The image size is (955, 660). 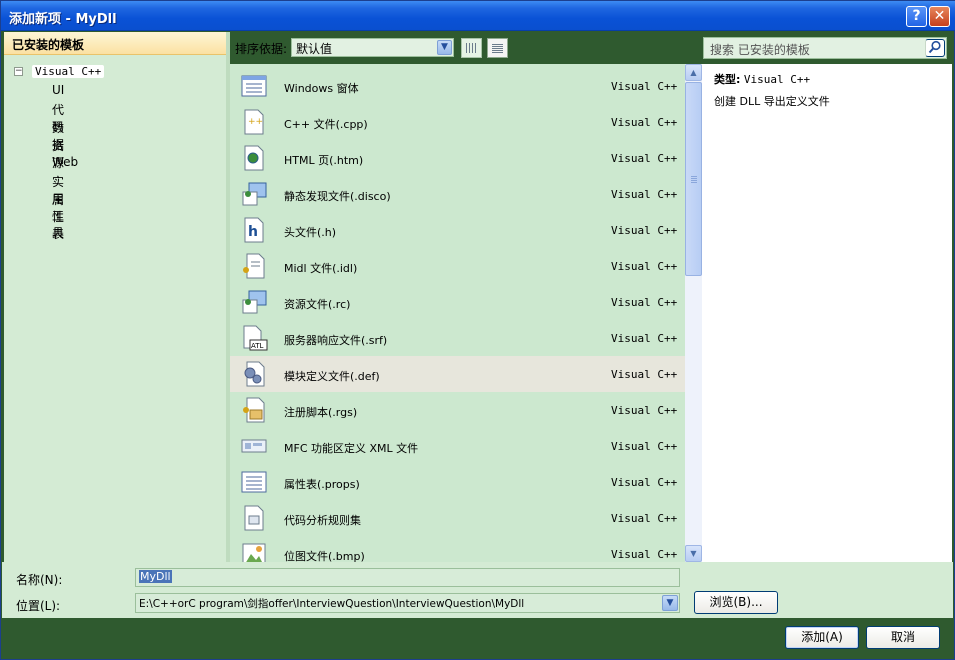 What do you see at coordinates (693, 72) in the screenshot?
I see `scroll-up-icon: ▲` at bounding box center [693, 72].